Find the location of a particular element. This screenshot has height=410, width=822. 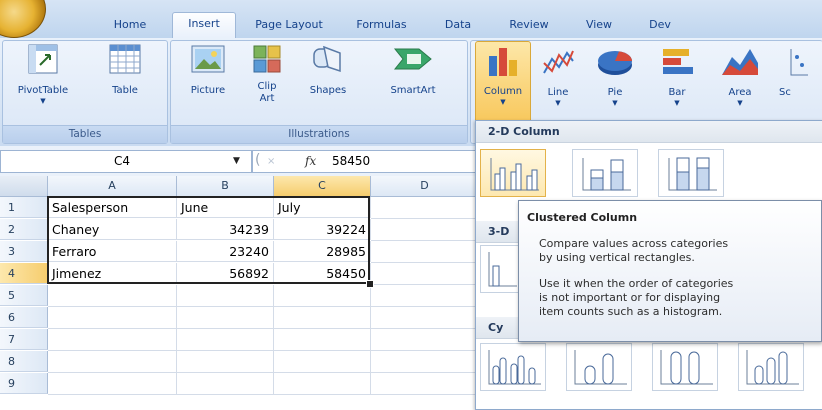

tooltip-line-4: is not important or for displaying is located at coordinates (630, 297).